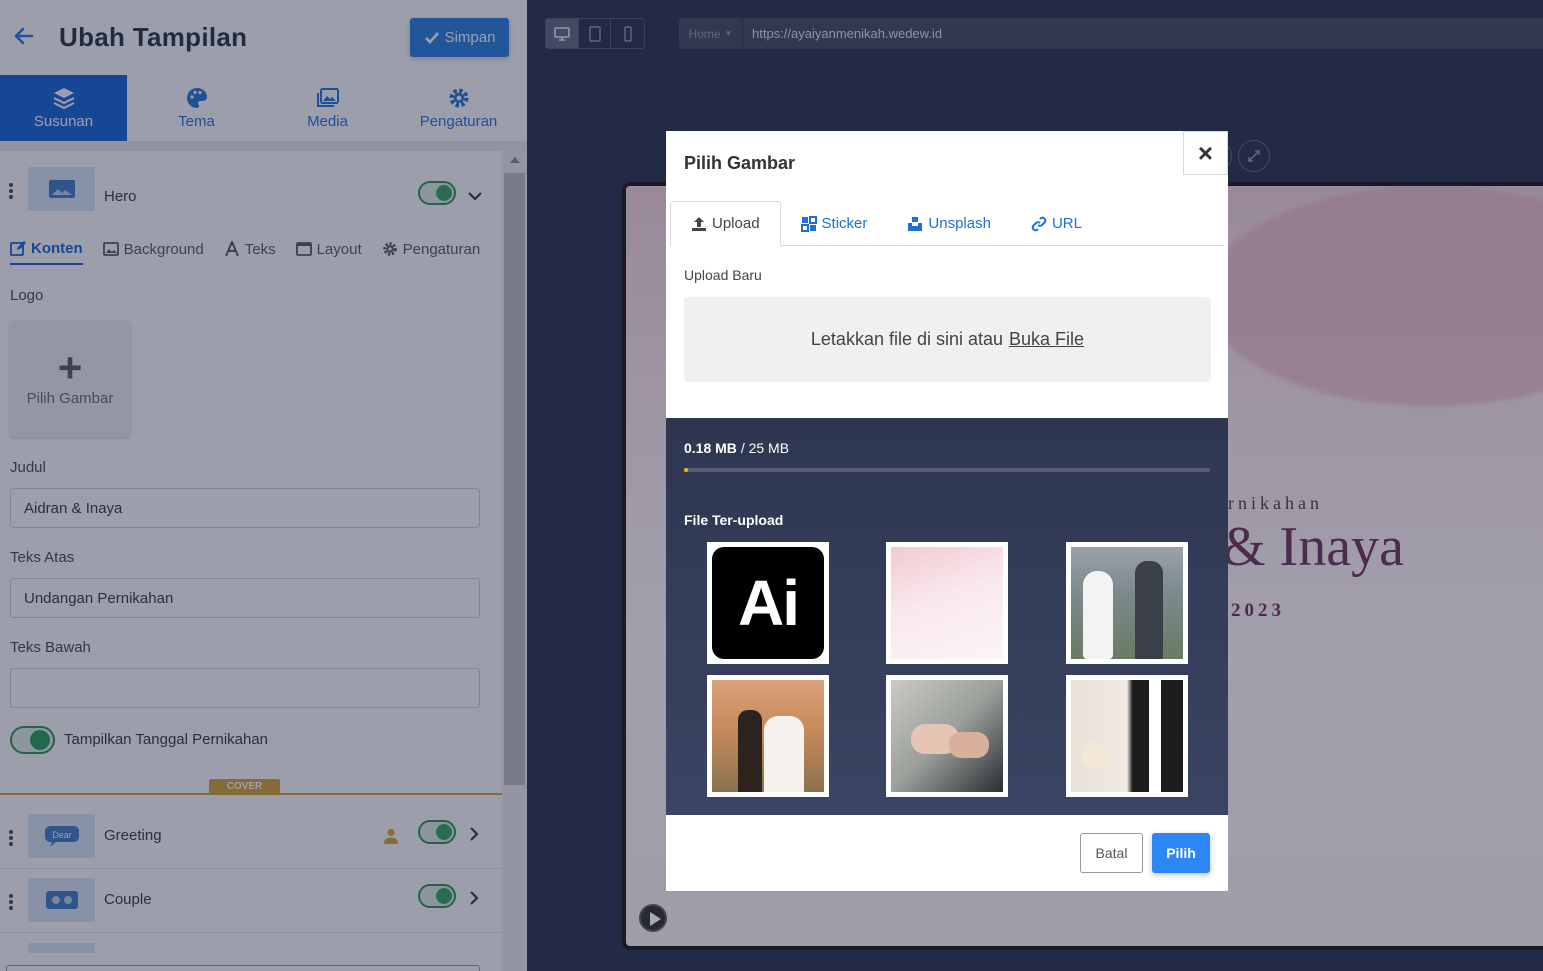  I want to click on storage-usage: 0.18 MB / 25 MB, so click(736, 448).